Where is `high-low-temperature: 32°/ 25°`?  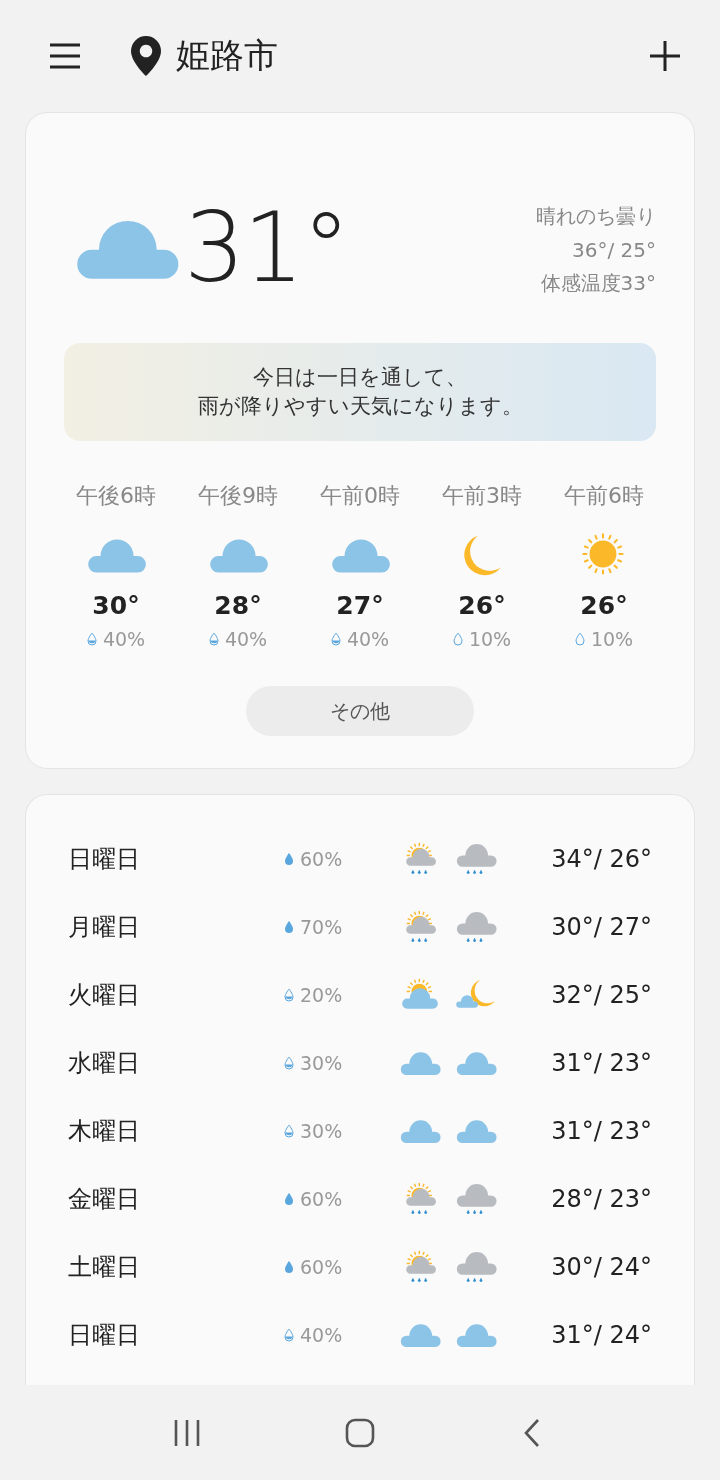
high-low-temperature: 32°/ 25° is located at coordinates (601, 995).